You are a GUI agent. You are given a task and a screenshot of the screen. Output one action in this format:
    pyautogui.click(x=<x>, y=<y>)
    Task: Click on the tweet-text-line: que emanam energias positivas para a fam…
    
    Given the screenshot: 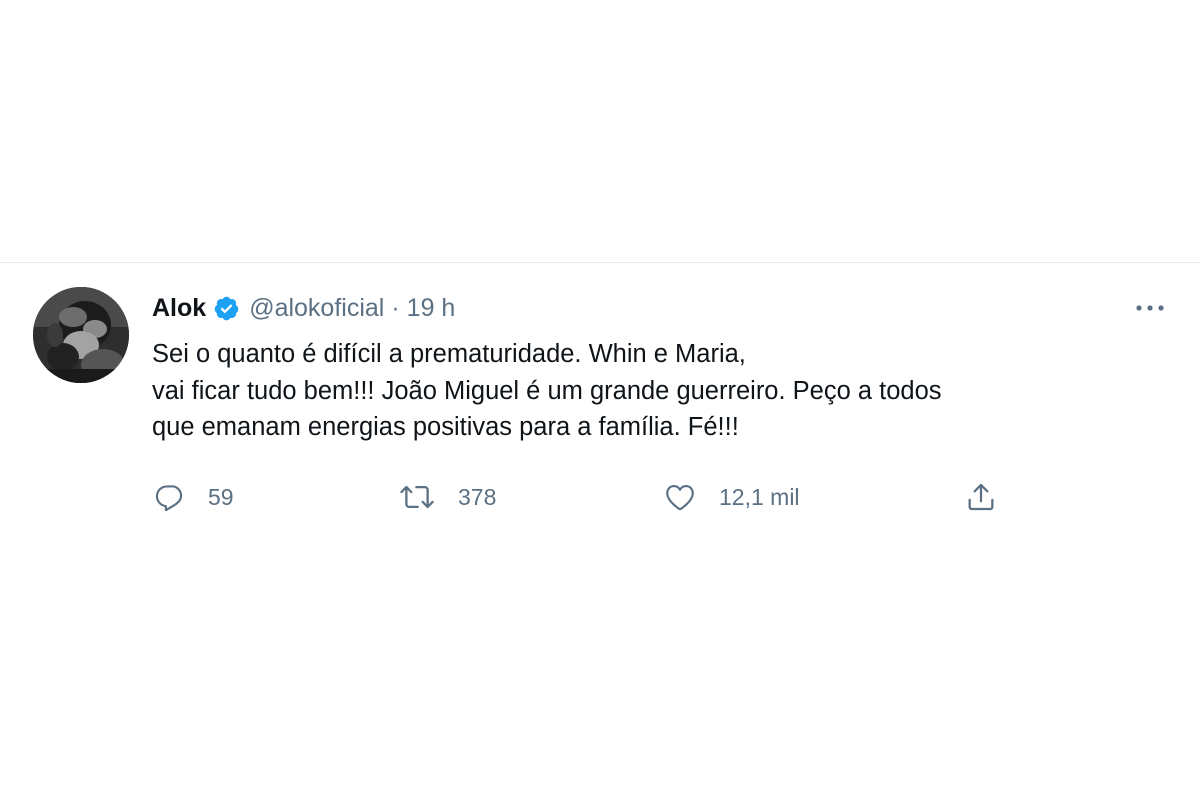 What is the action you would take?
    pyautogui.click(x=445, y=427)
    